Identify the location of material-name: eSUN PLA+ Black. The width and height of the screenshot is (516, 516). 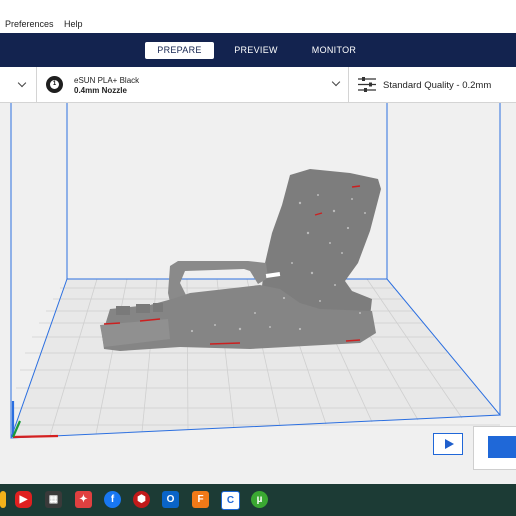
(107, 80).